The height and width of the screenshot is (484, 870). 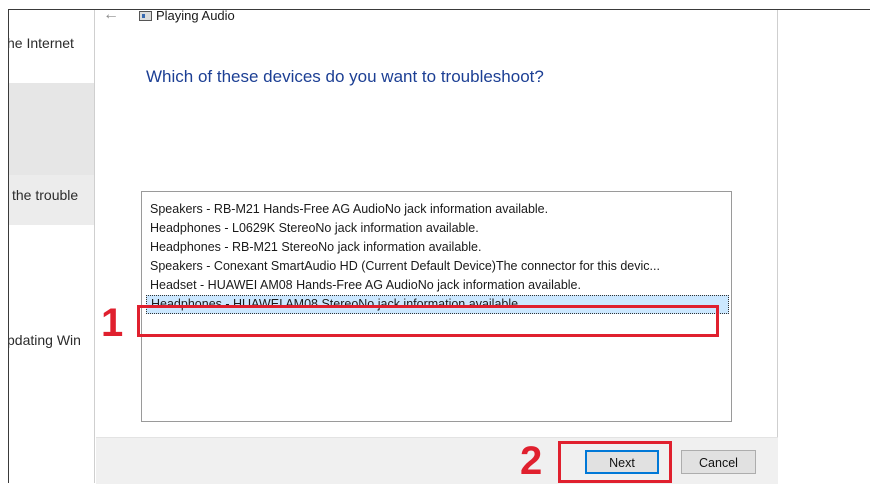 I want to click on background-right-area, so click(x=824, y=246).